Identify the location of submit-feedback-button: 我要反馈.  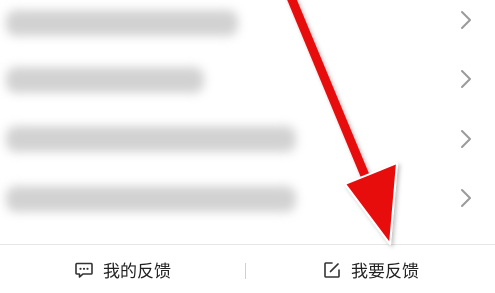
(370, 269).